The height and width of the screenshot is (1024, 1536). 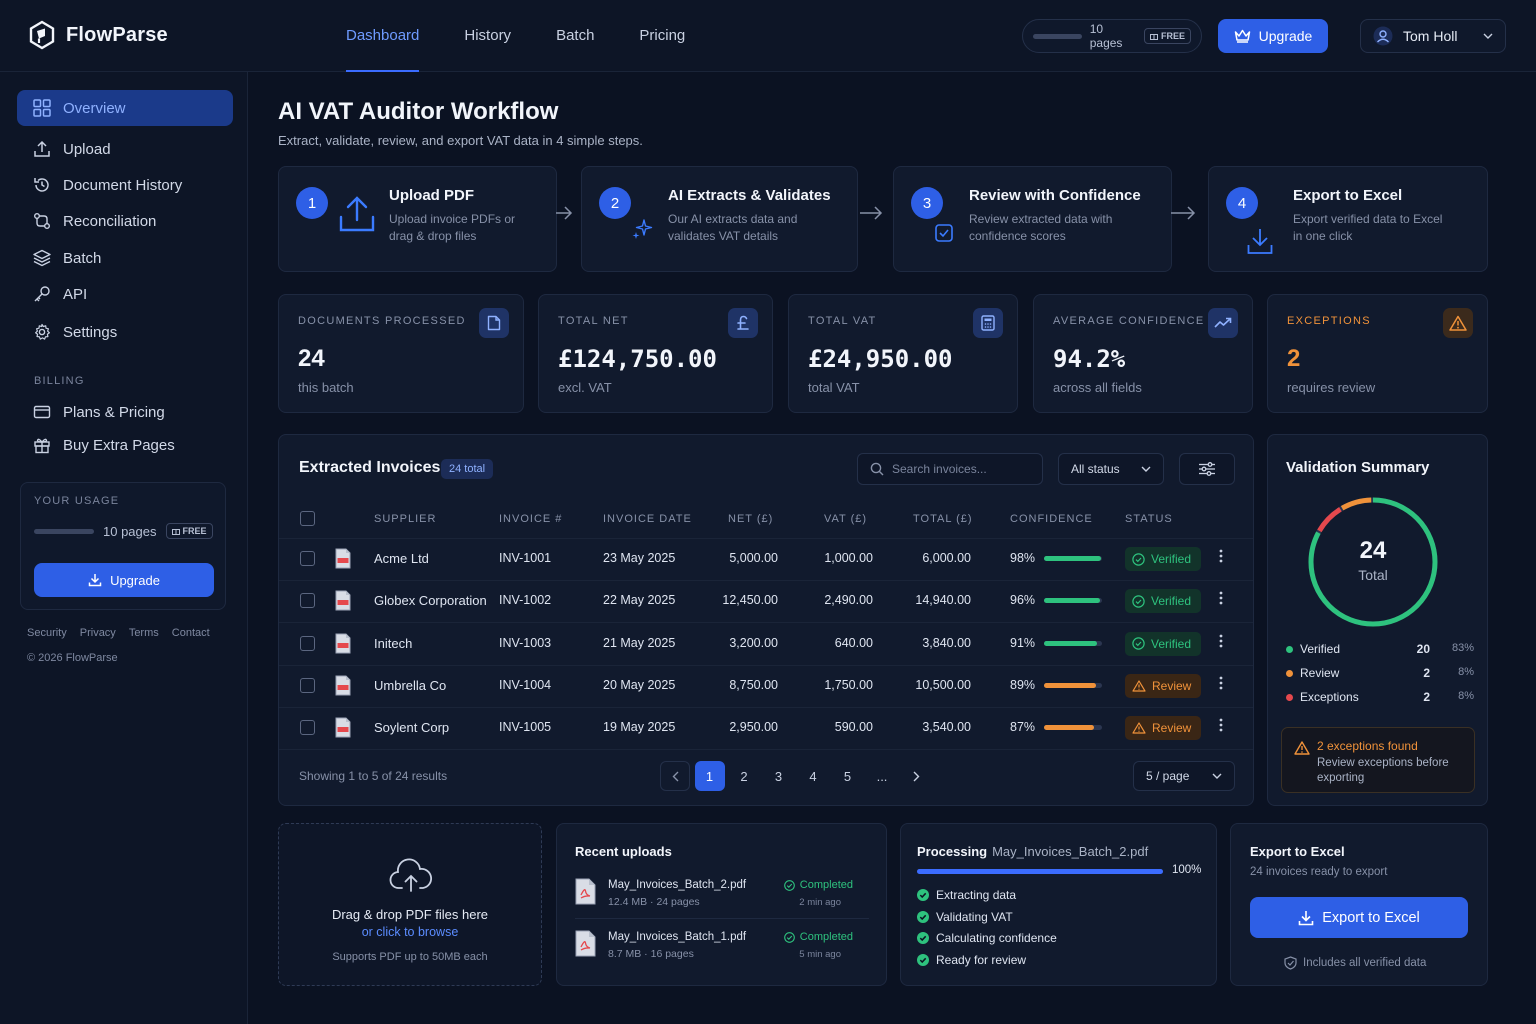 I want to click on gift-icon, so click(x=1153, y=37).